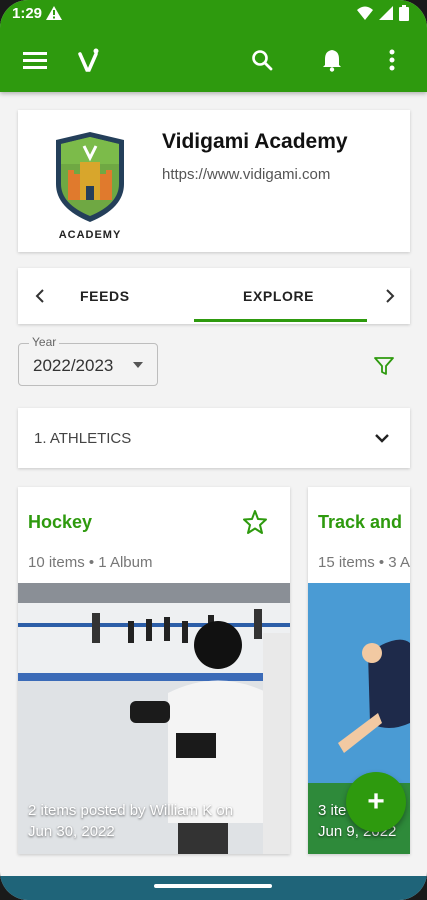 This screenshot has width=427, height=900. I want to click on tab-feeds: FEEDS, so click(105, 296).